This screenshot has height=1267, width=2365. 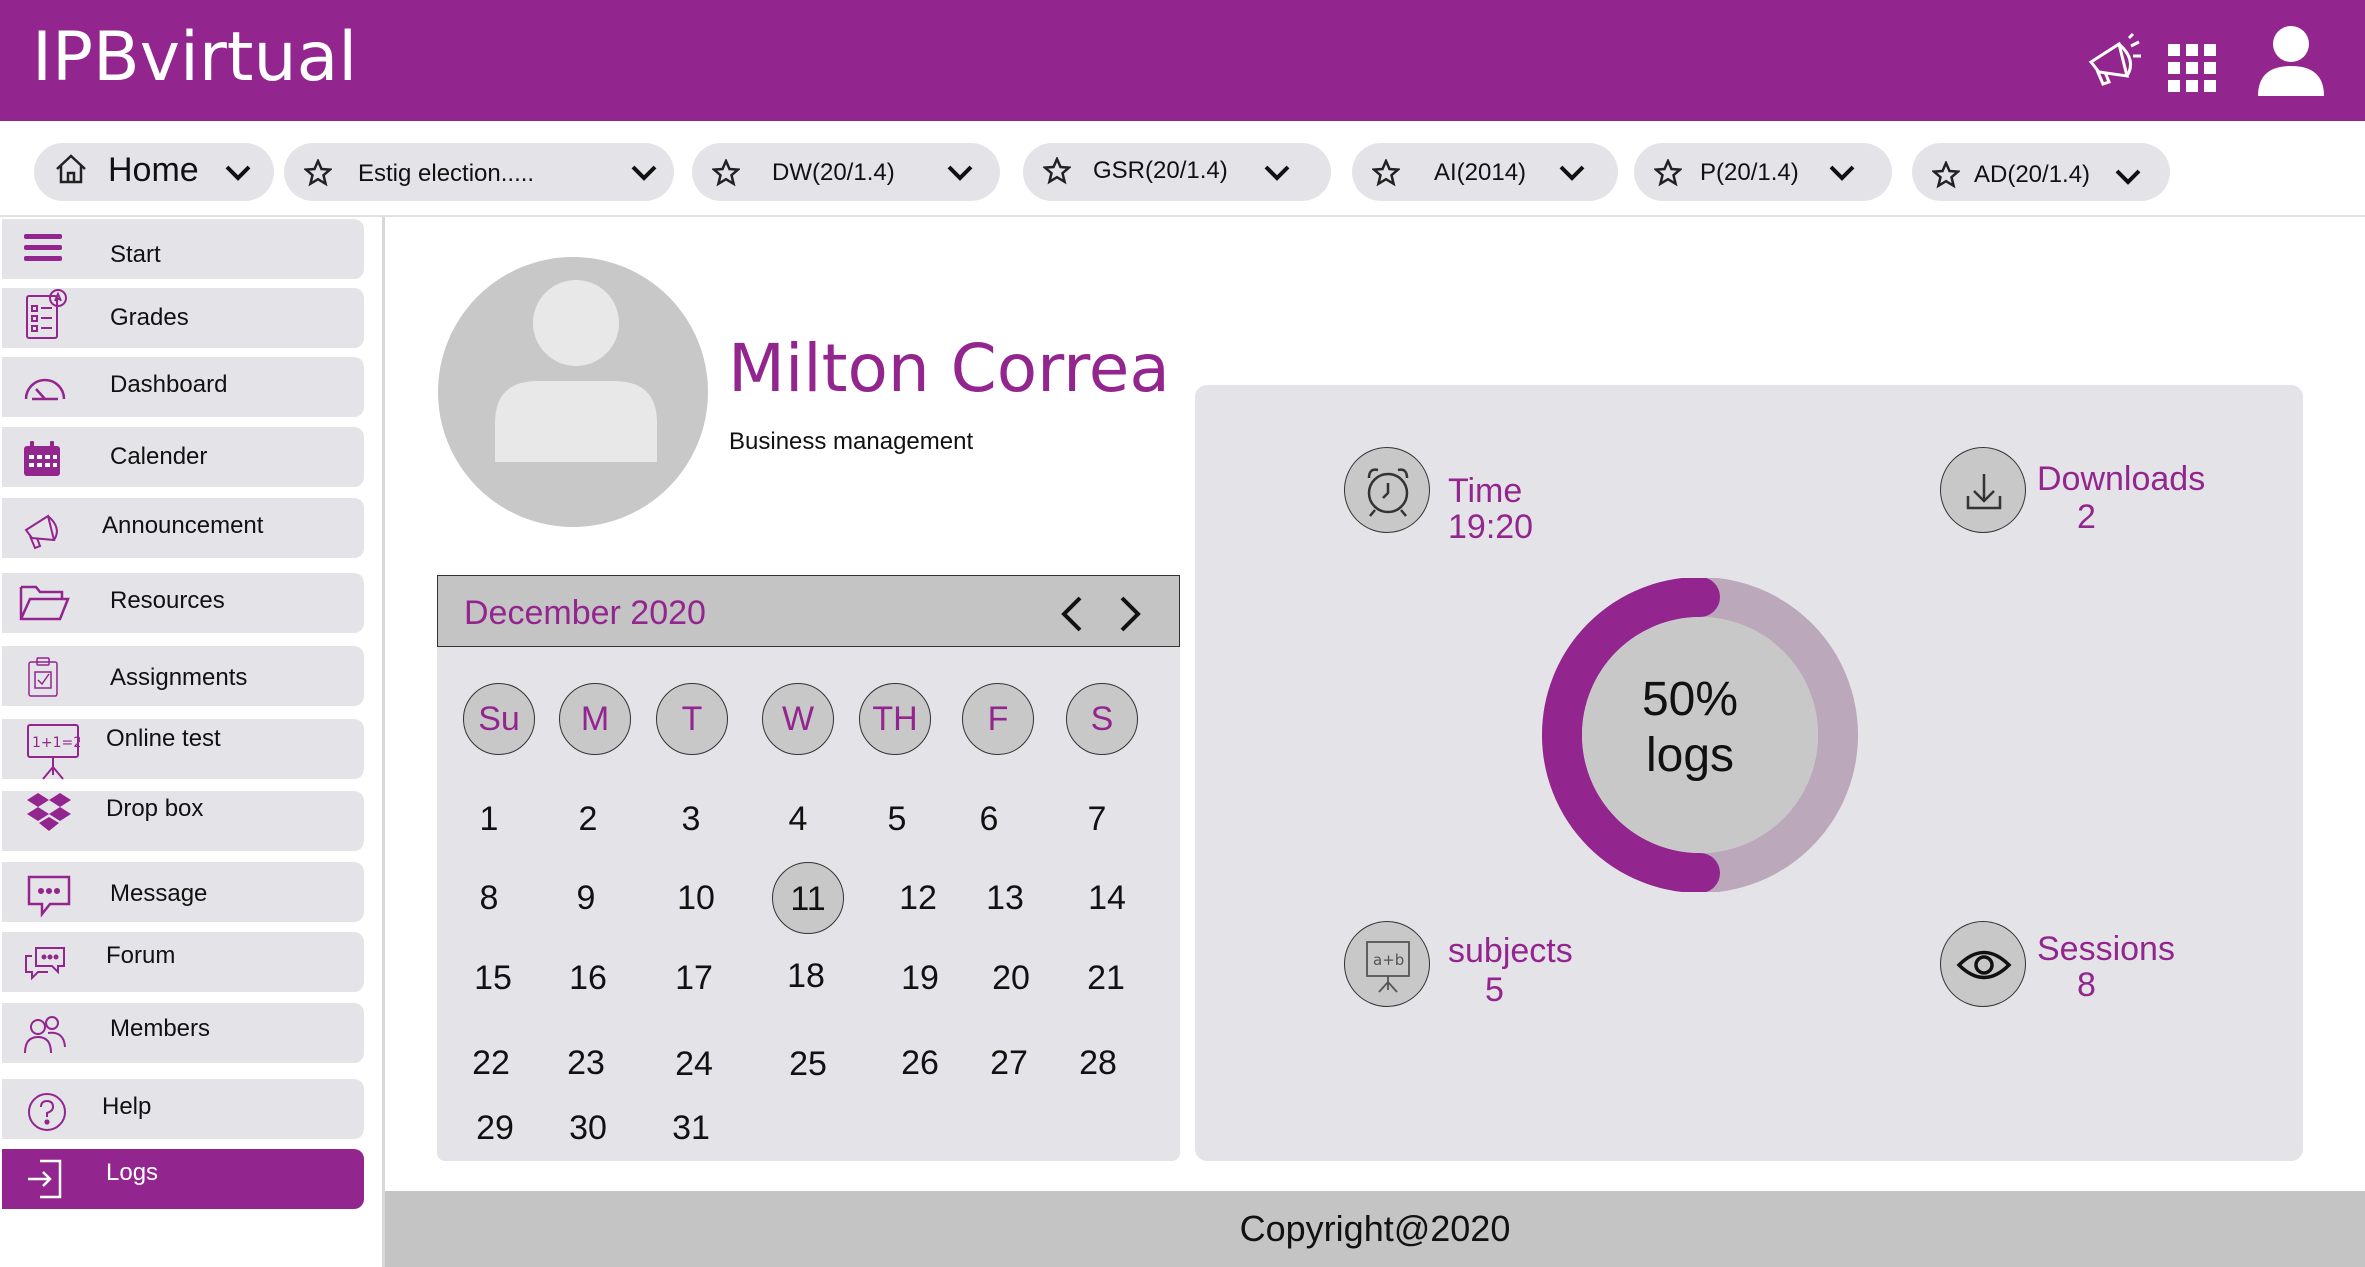 What do you see at coordinates (808, 1064) in the screenshot?
I see `calendar-day: 25` at bounding box center [808, 1064].